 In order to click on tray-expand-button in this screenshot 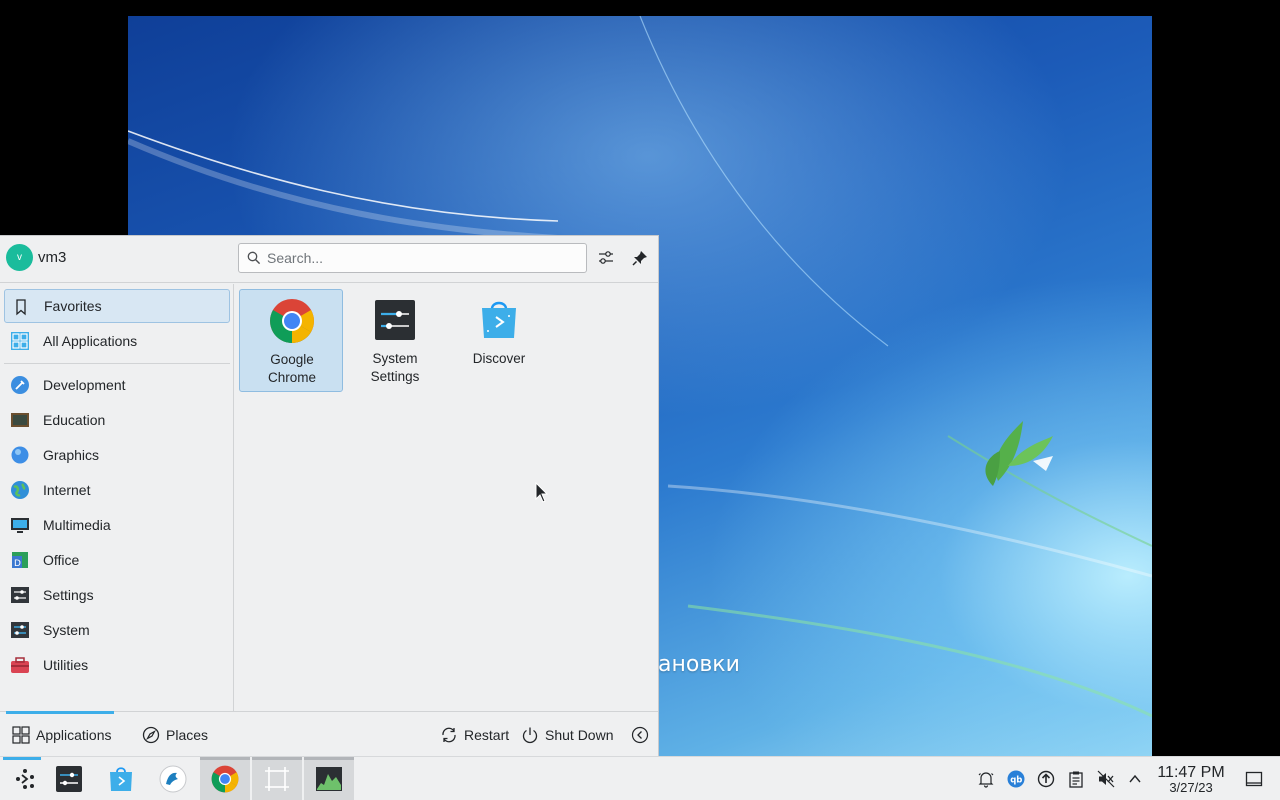, I will do `click(1135, 779)`.